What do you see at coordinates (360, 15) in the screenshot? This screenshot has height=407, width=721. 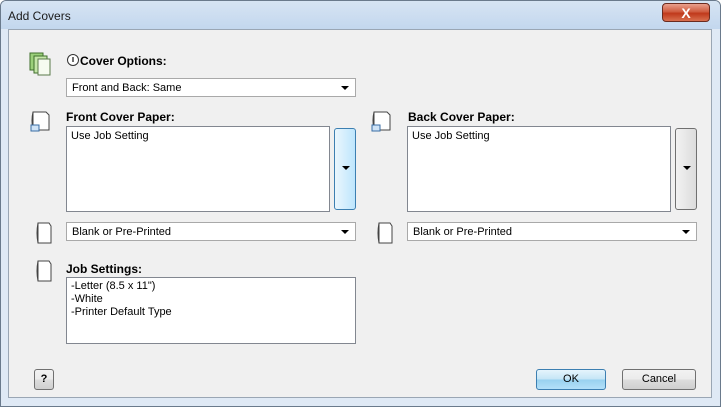 I see `title-bar: Add Covers X` at bounding box center [360, 15].